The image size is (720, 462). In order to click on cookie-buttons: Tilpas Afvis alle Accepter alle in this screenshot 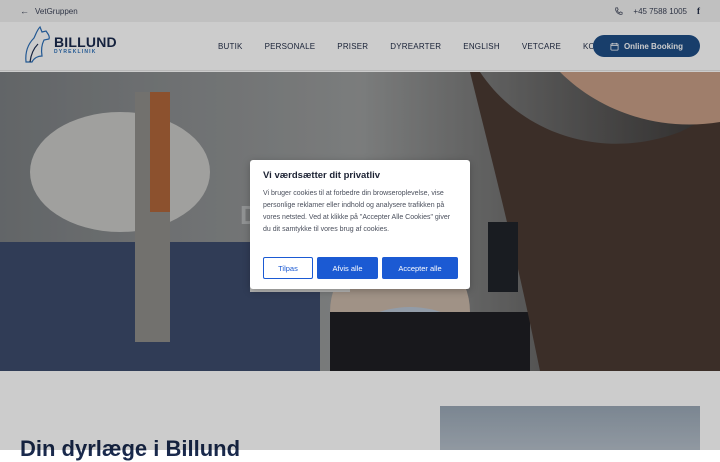, I will do `click(360, 268)`.